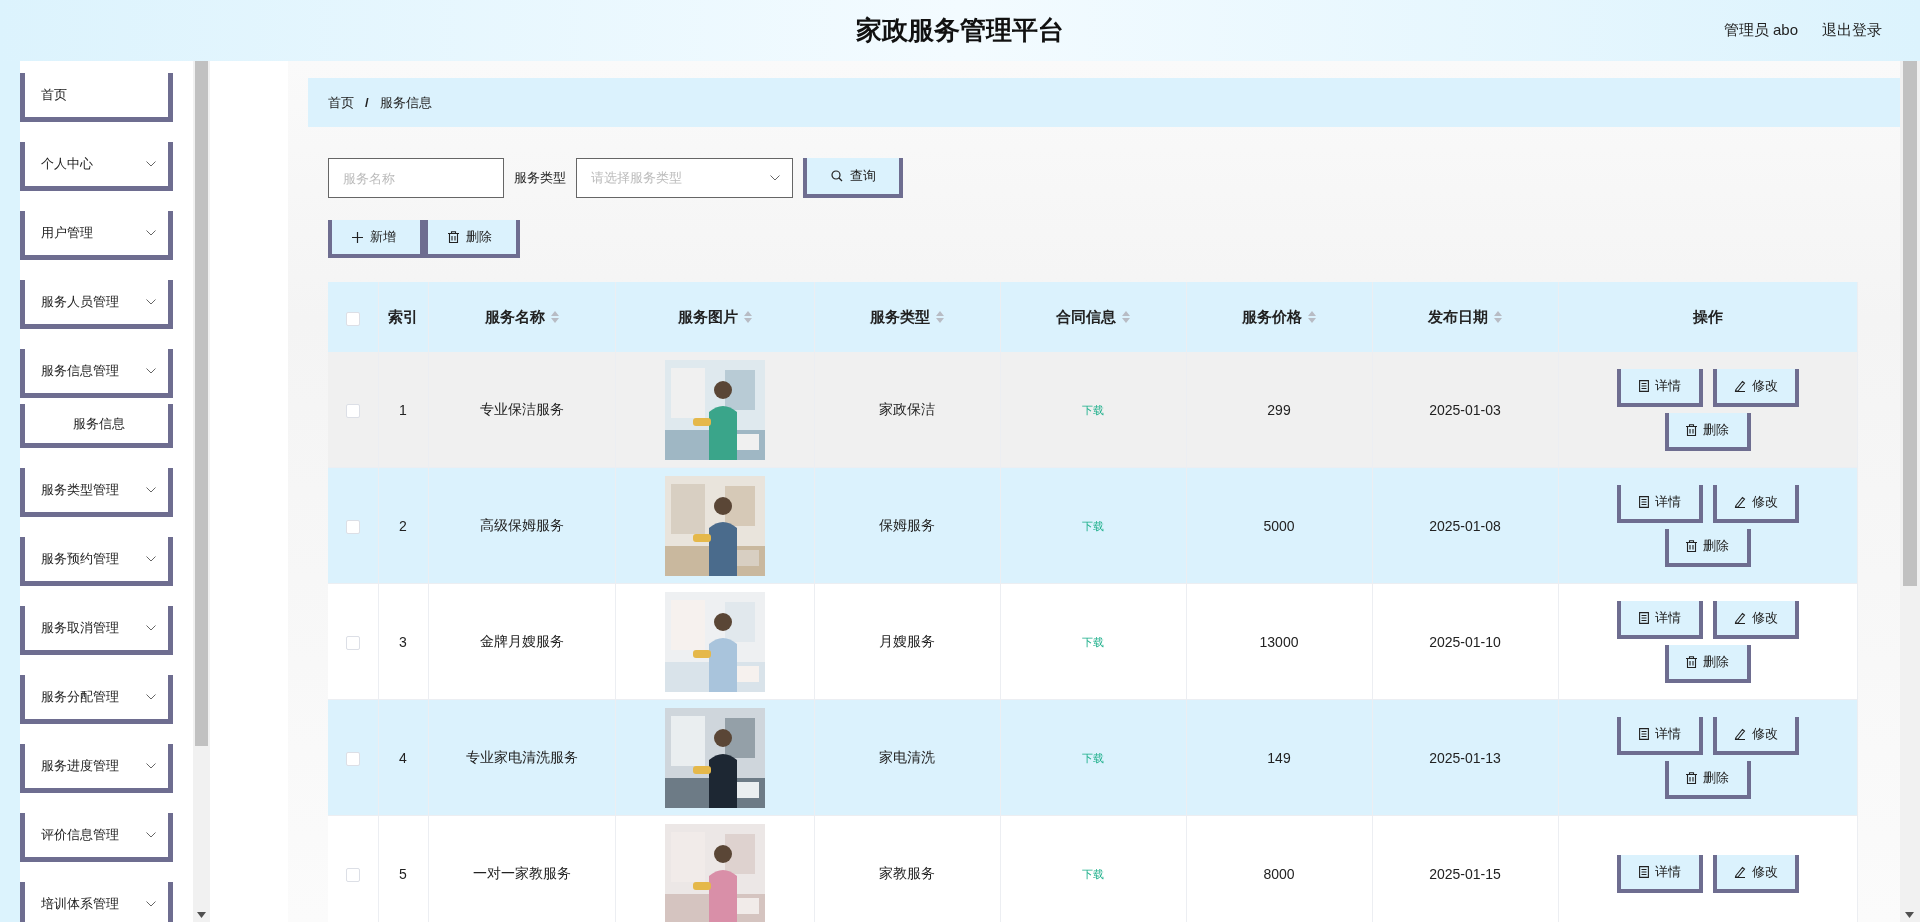  I want to click on column-header: 合同信息, so click(1093, 317).